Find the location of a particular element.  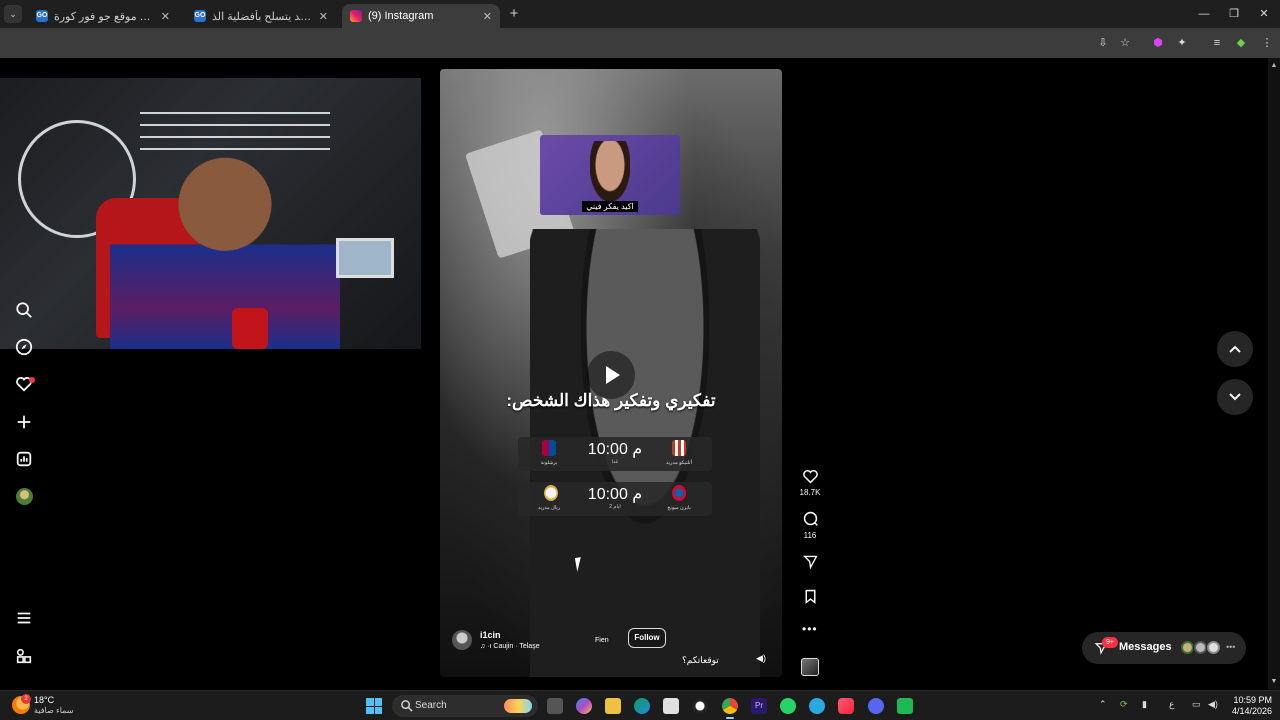

tray-overflow-chevron-icon: ⌃ is located at coordinates (1103, 704).